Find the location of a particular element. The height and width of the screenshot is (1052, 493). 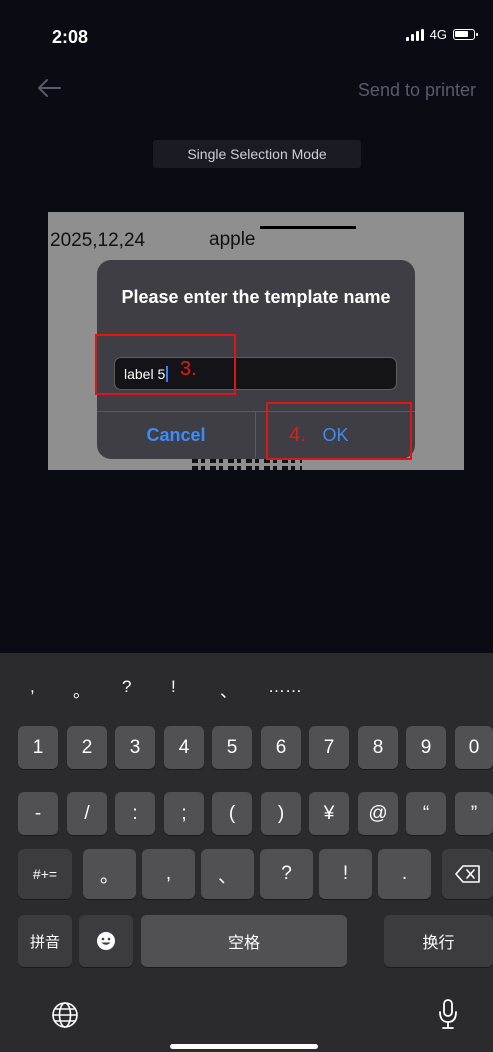

key-close-paren: ) is located at coordinates (281, 813).